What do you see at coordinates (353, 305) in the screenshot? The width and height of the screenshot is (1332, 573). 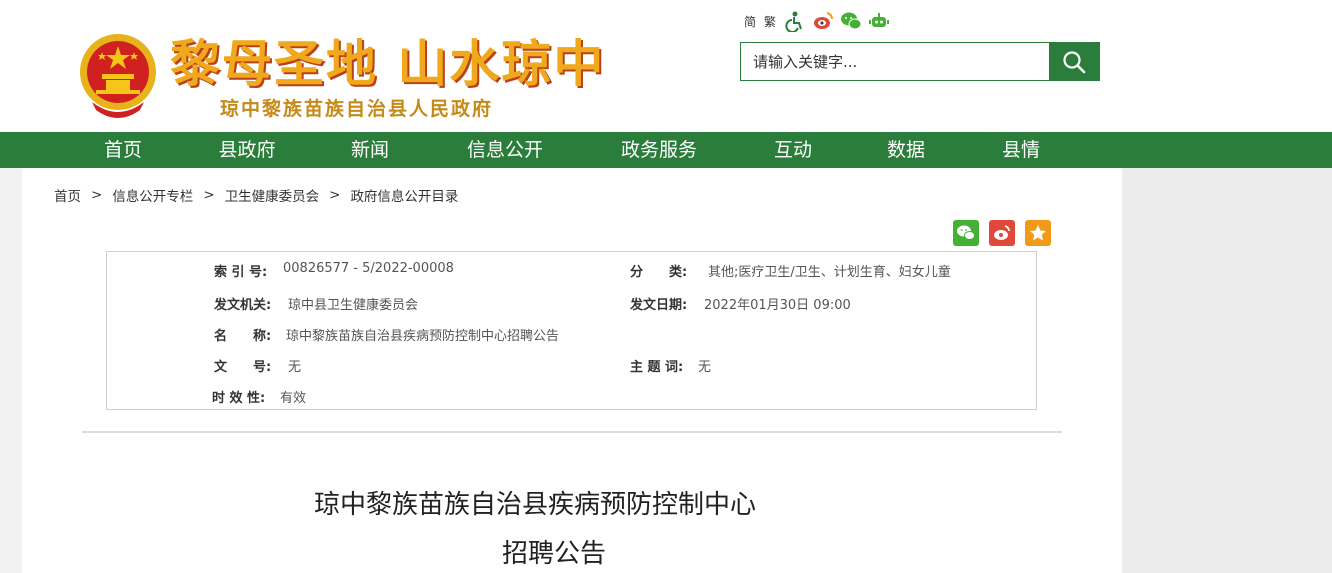 I see `issuing-agency-value: 琼中县卫生健康委员会` at bounding box center [353, 305].